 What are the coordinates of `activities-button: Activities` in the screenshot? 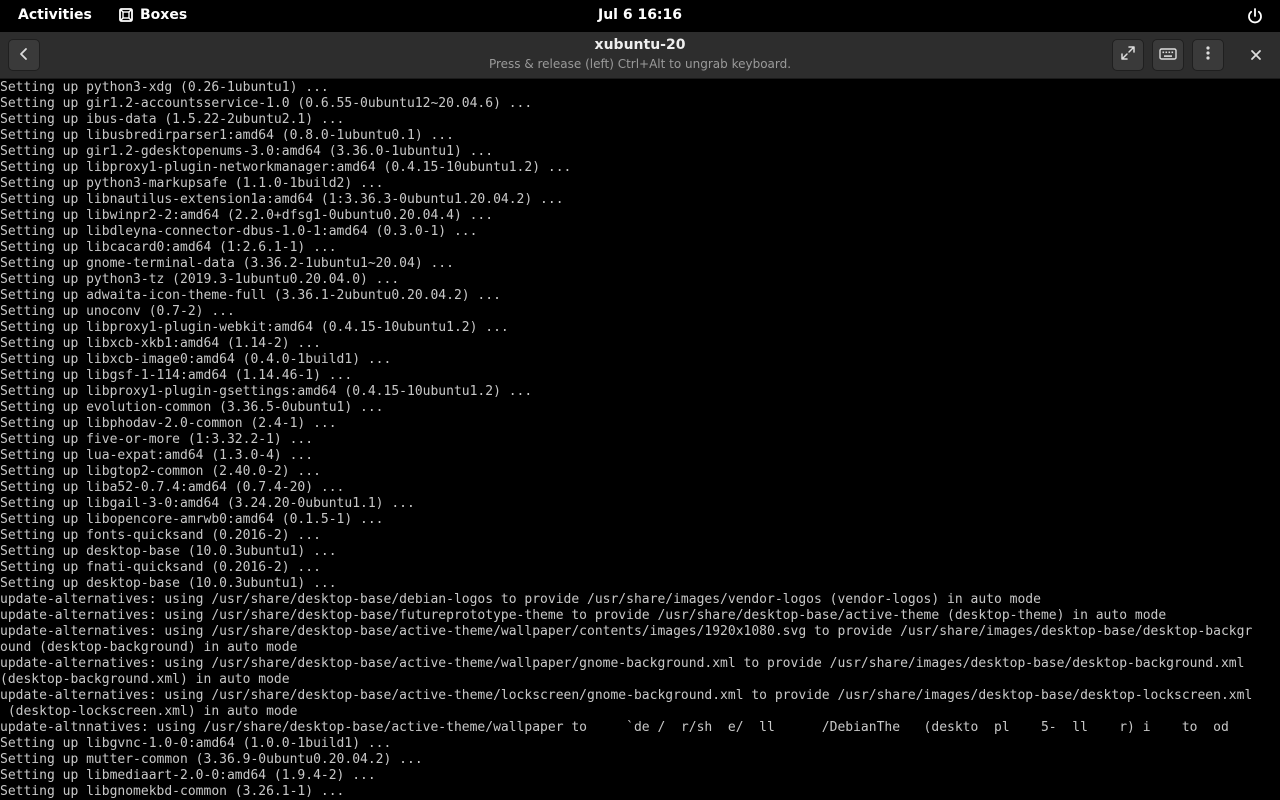 It's located at (55, 15).